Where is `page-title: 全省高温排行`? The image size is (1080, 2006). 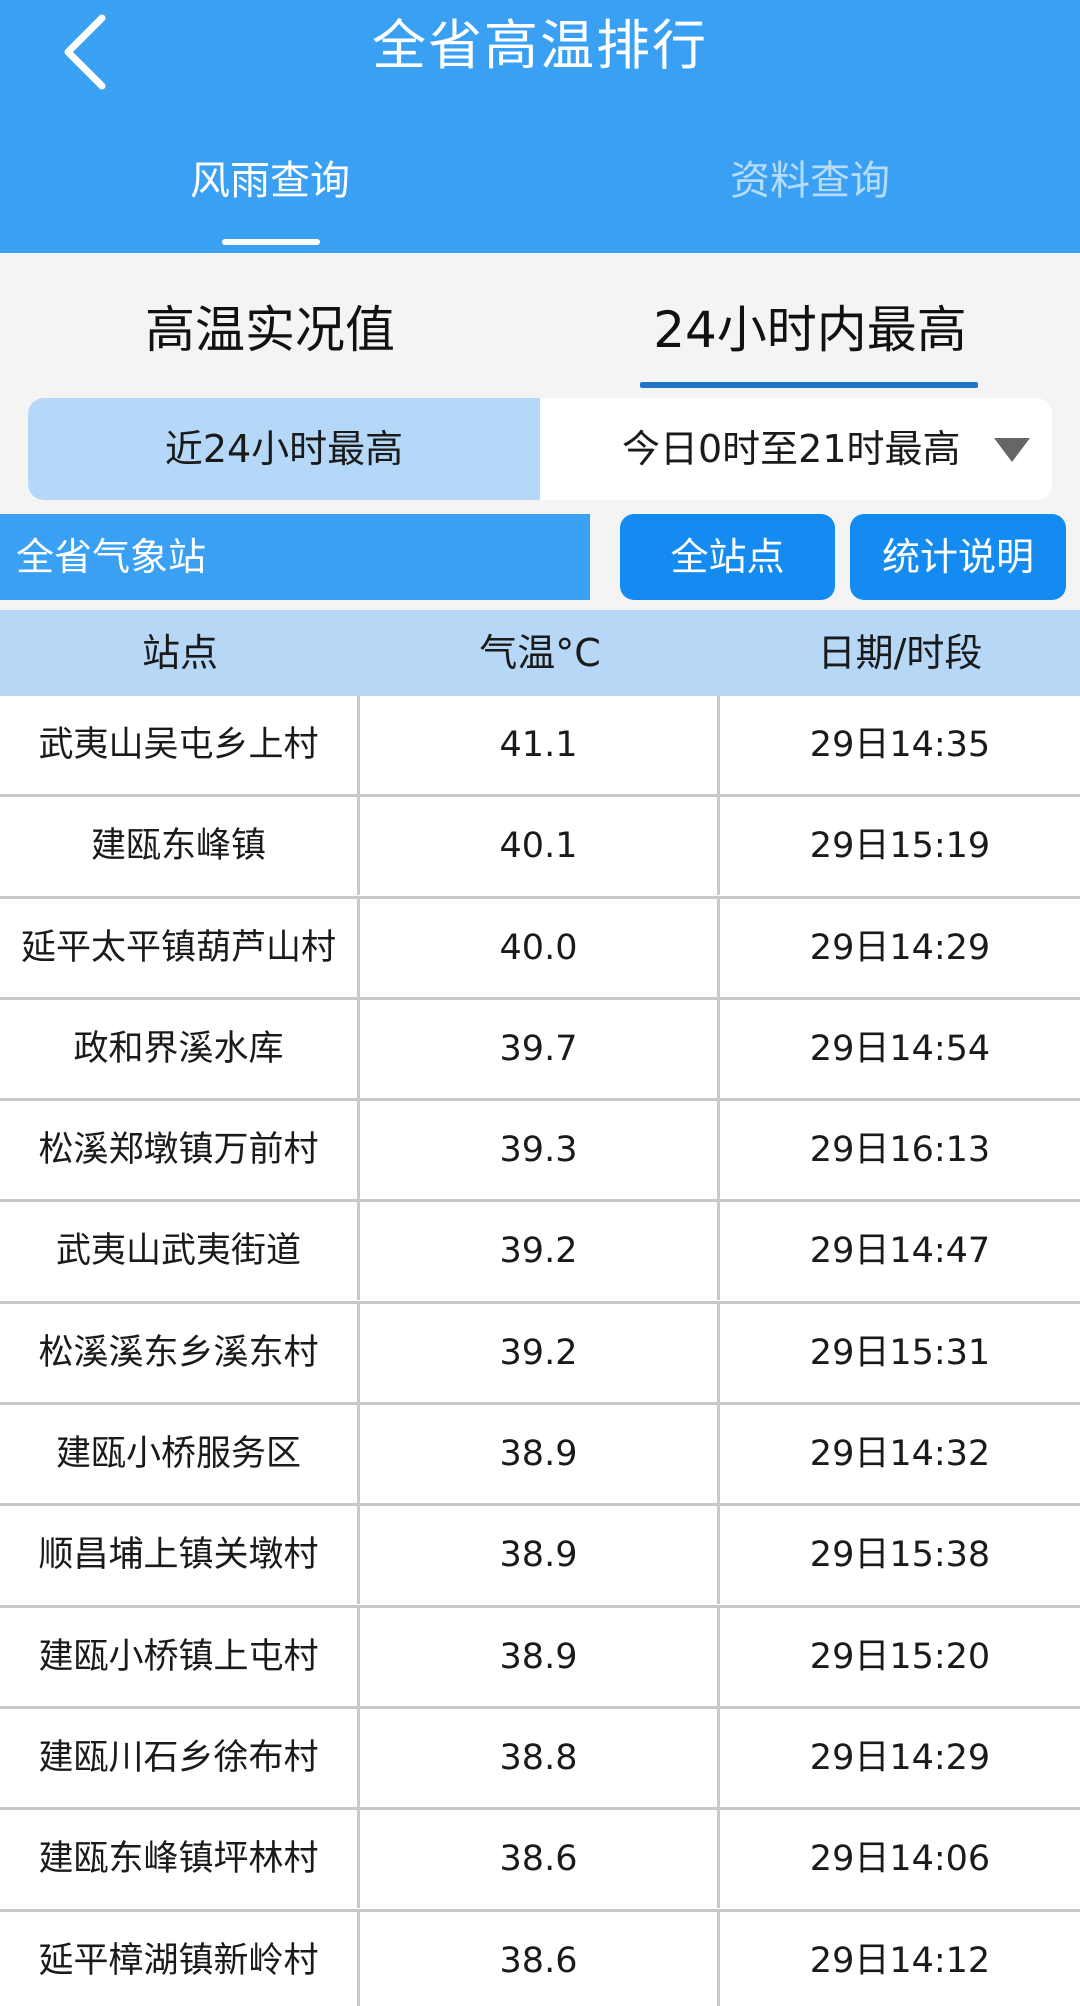 page-title: 全省高温排行 is located at coordinates (540, 45).